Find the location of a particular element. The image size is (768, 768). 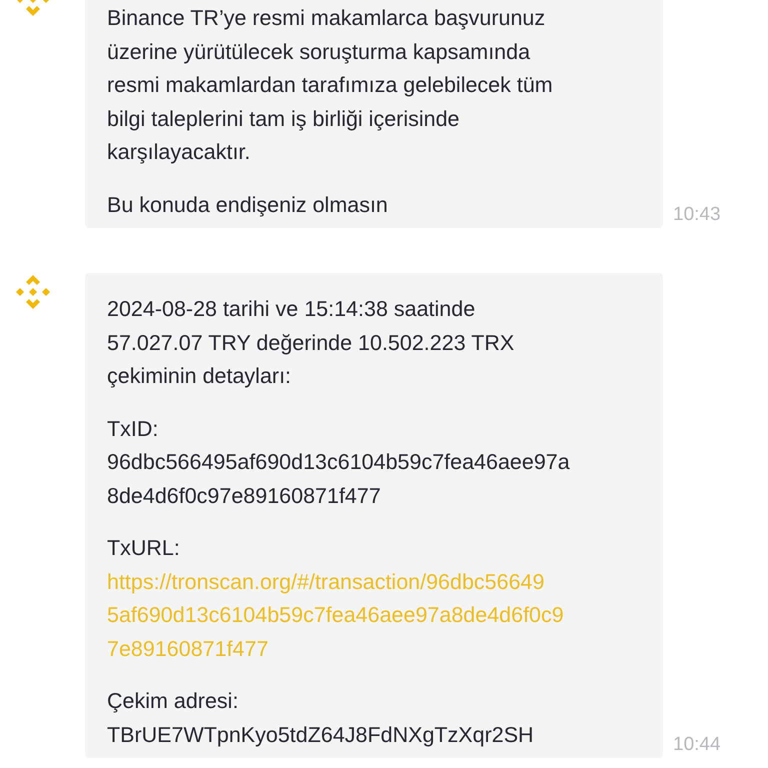

message-text: 2024-08-28 tarihi ve 15:14:38 saatinde 57.027.07 TRY değerinde 10.502.223 TRX çekiminin detayları: is located at coordinates (311, 343).